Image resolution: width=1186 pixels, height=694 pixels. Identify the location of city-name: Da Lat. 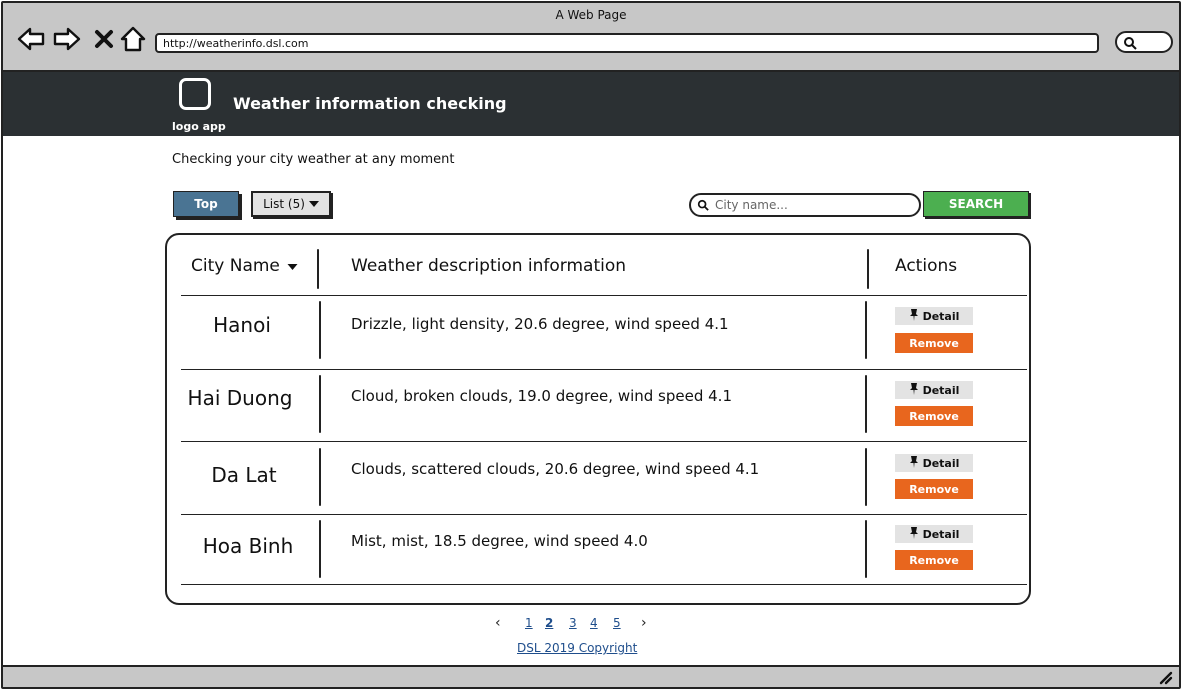
(244, 475).